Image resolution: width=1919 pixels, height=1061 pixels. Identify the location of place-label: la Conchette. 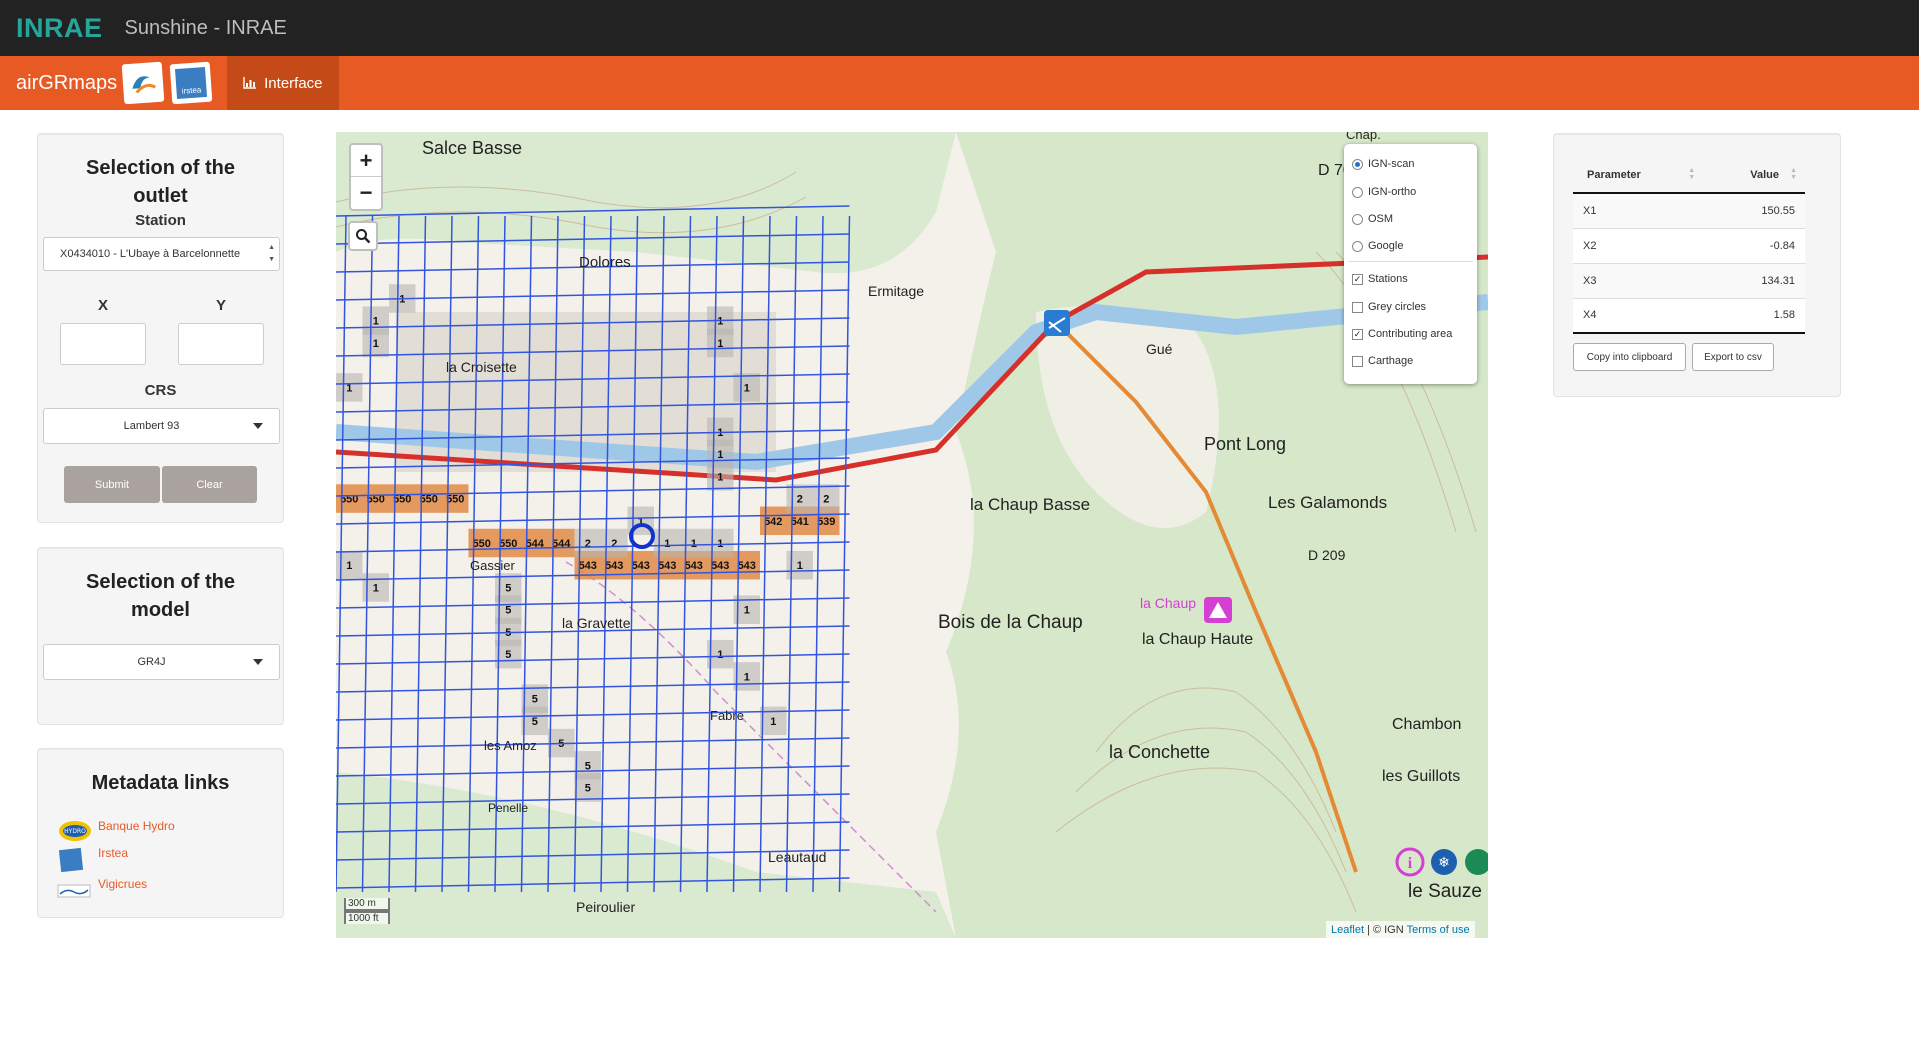
(1159, 752).